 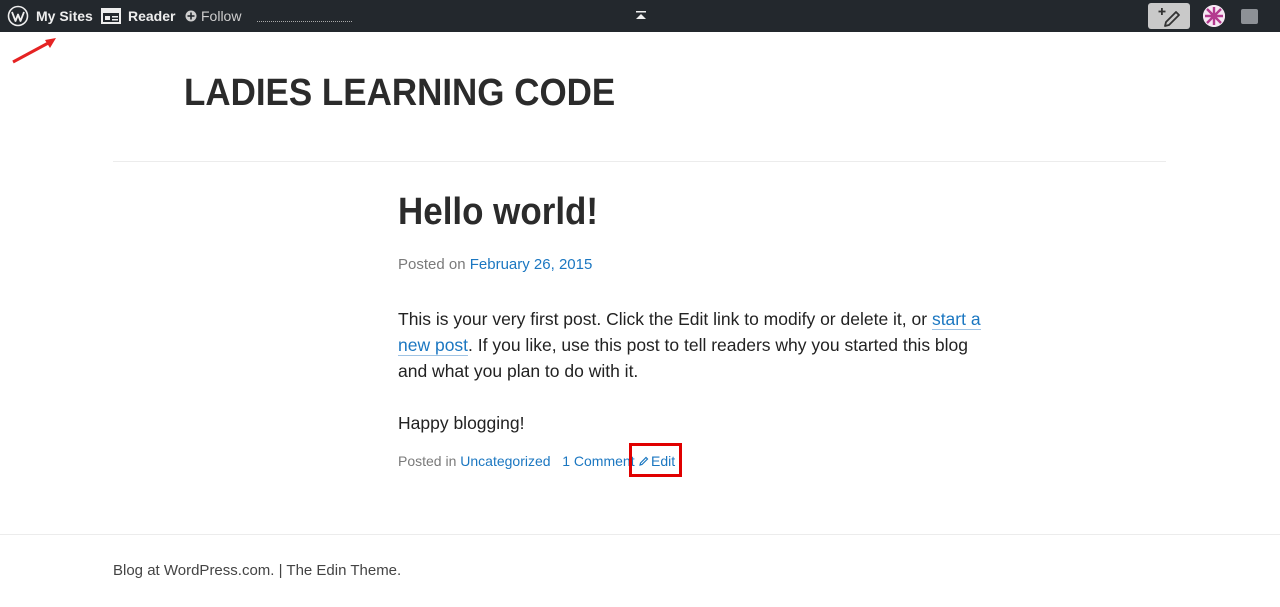 I want to click on comments-link: 1 Comment, so click(x=598, y=461).